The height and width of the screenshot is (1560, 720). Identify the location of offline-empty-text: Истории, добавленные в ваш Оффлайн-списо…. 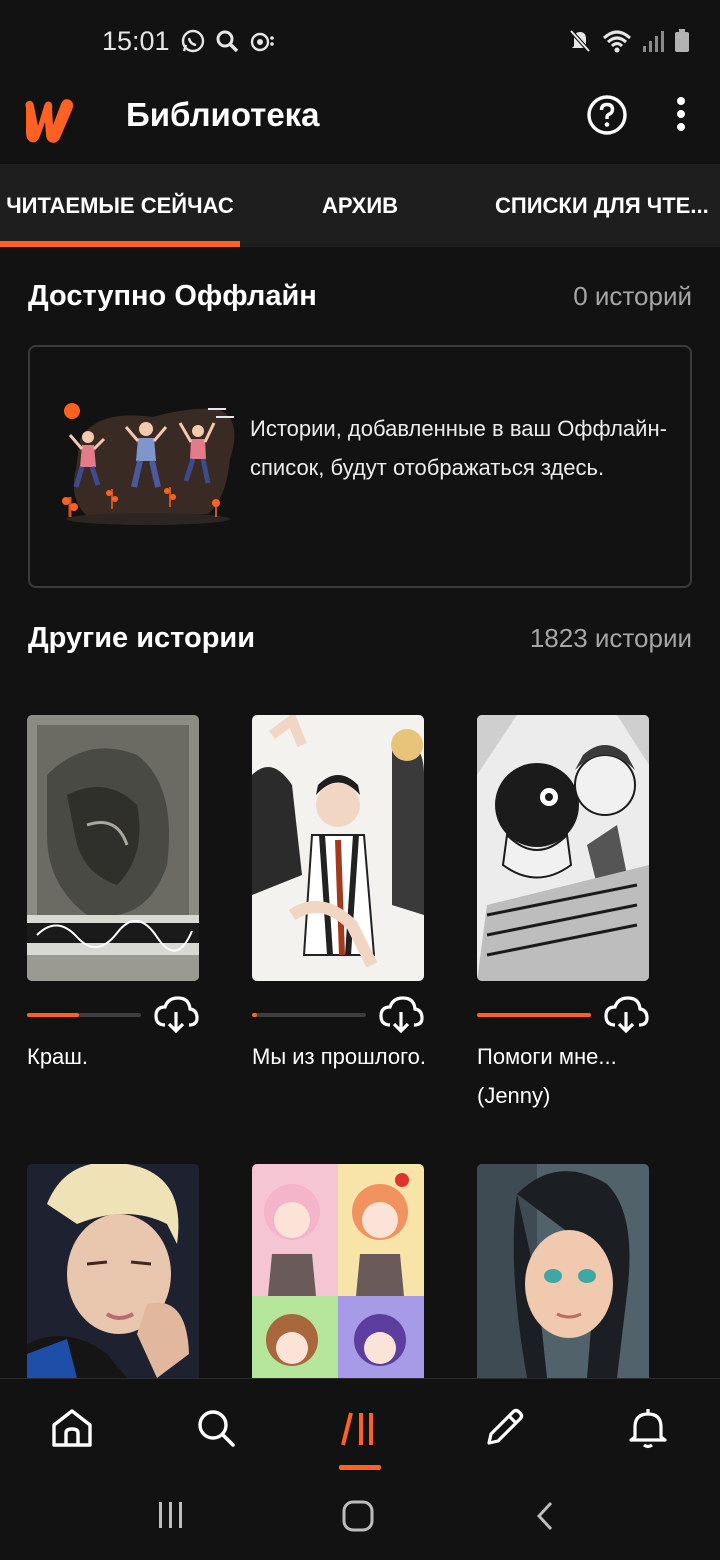
(458, 448).